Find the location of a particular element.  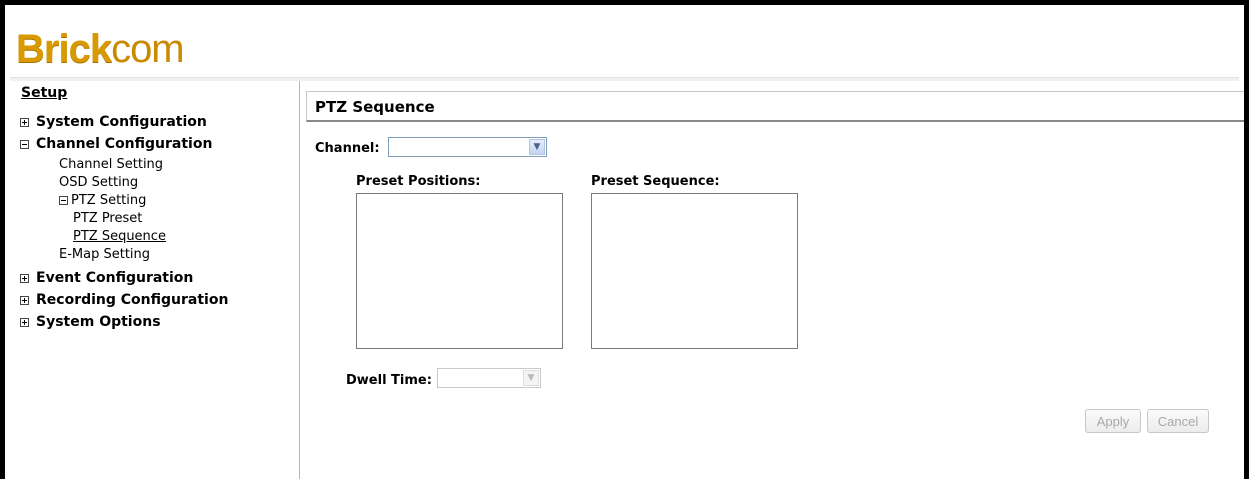

sidebar-item-system-options: System Options is located at coordinates (90, 322).